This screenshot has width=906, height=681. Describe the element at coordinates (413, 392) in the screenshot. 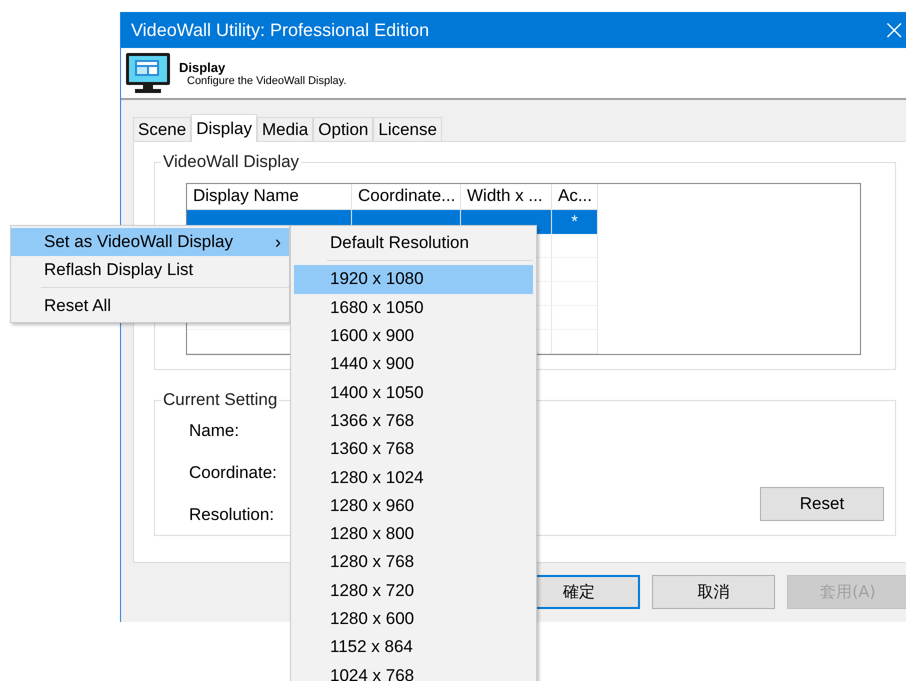

I see `menu-item: 1400 x 1050` at that location.